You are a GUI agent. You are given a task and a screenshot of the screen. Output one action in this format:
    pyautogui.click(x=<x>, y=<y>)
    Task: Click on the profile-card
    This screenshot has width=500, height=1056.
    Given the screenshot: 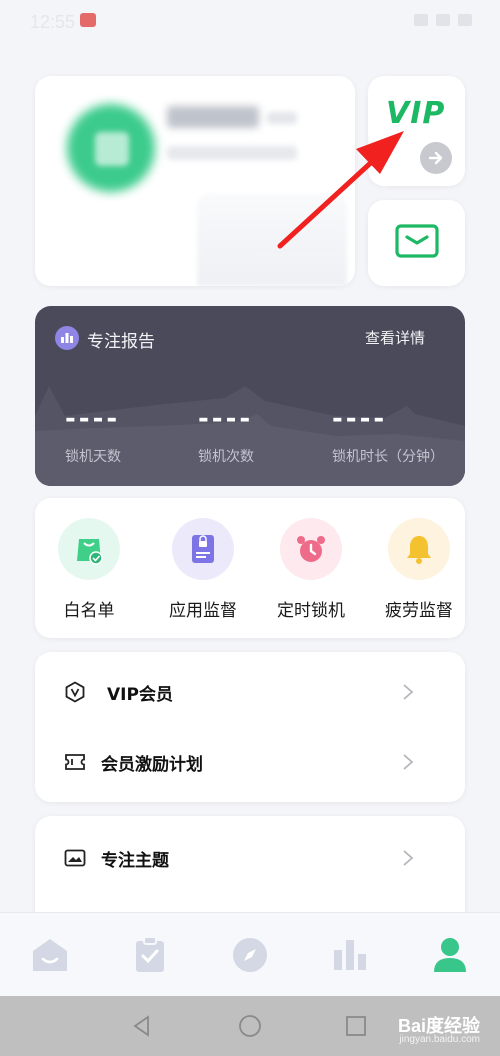 What is the action you would take?
    pyautogui.click(x=195, y=181)
    